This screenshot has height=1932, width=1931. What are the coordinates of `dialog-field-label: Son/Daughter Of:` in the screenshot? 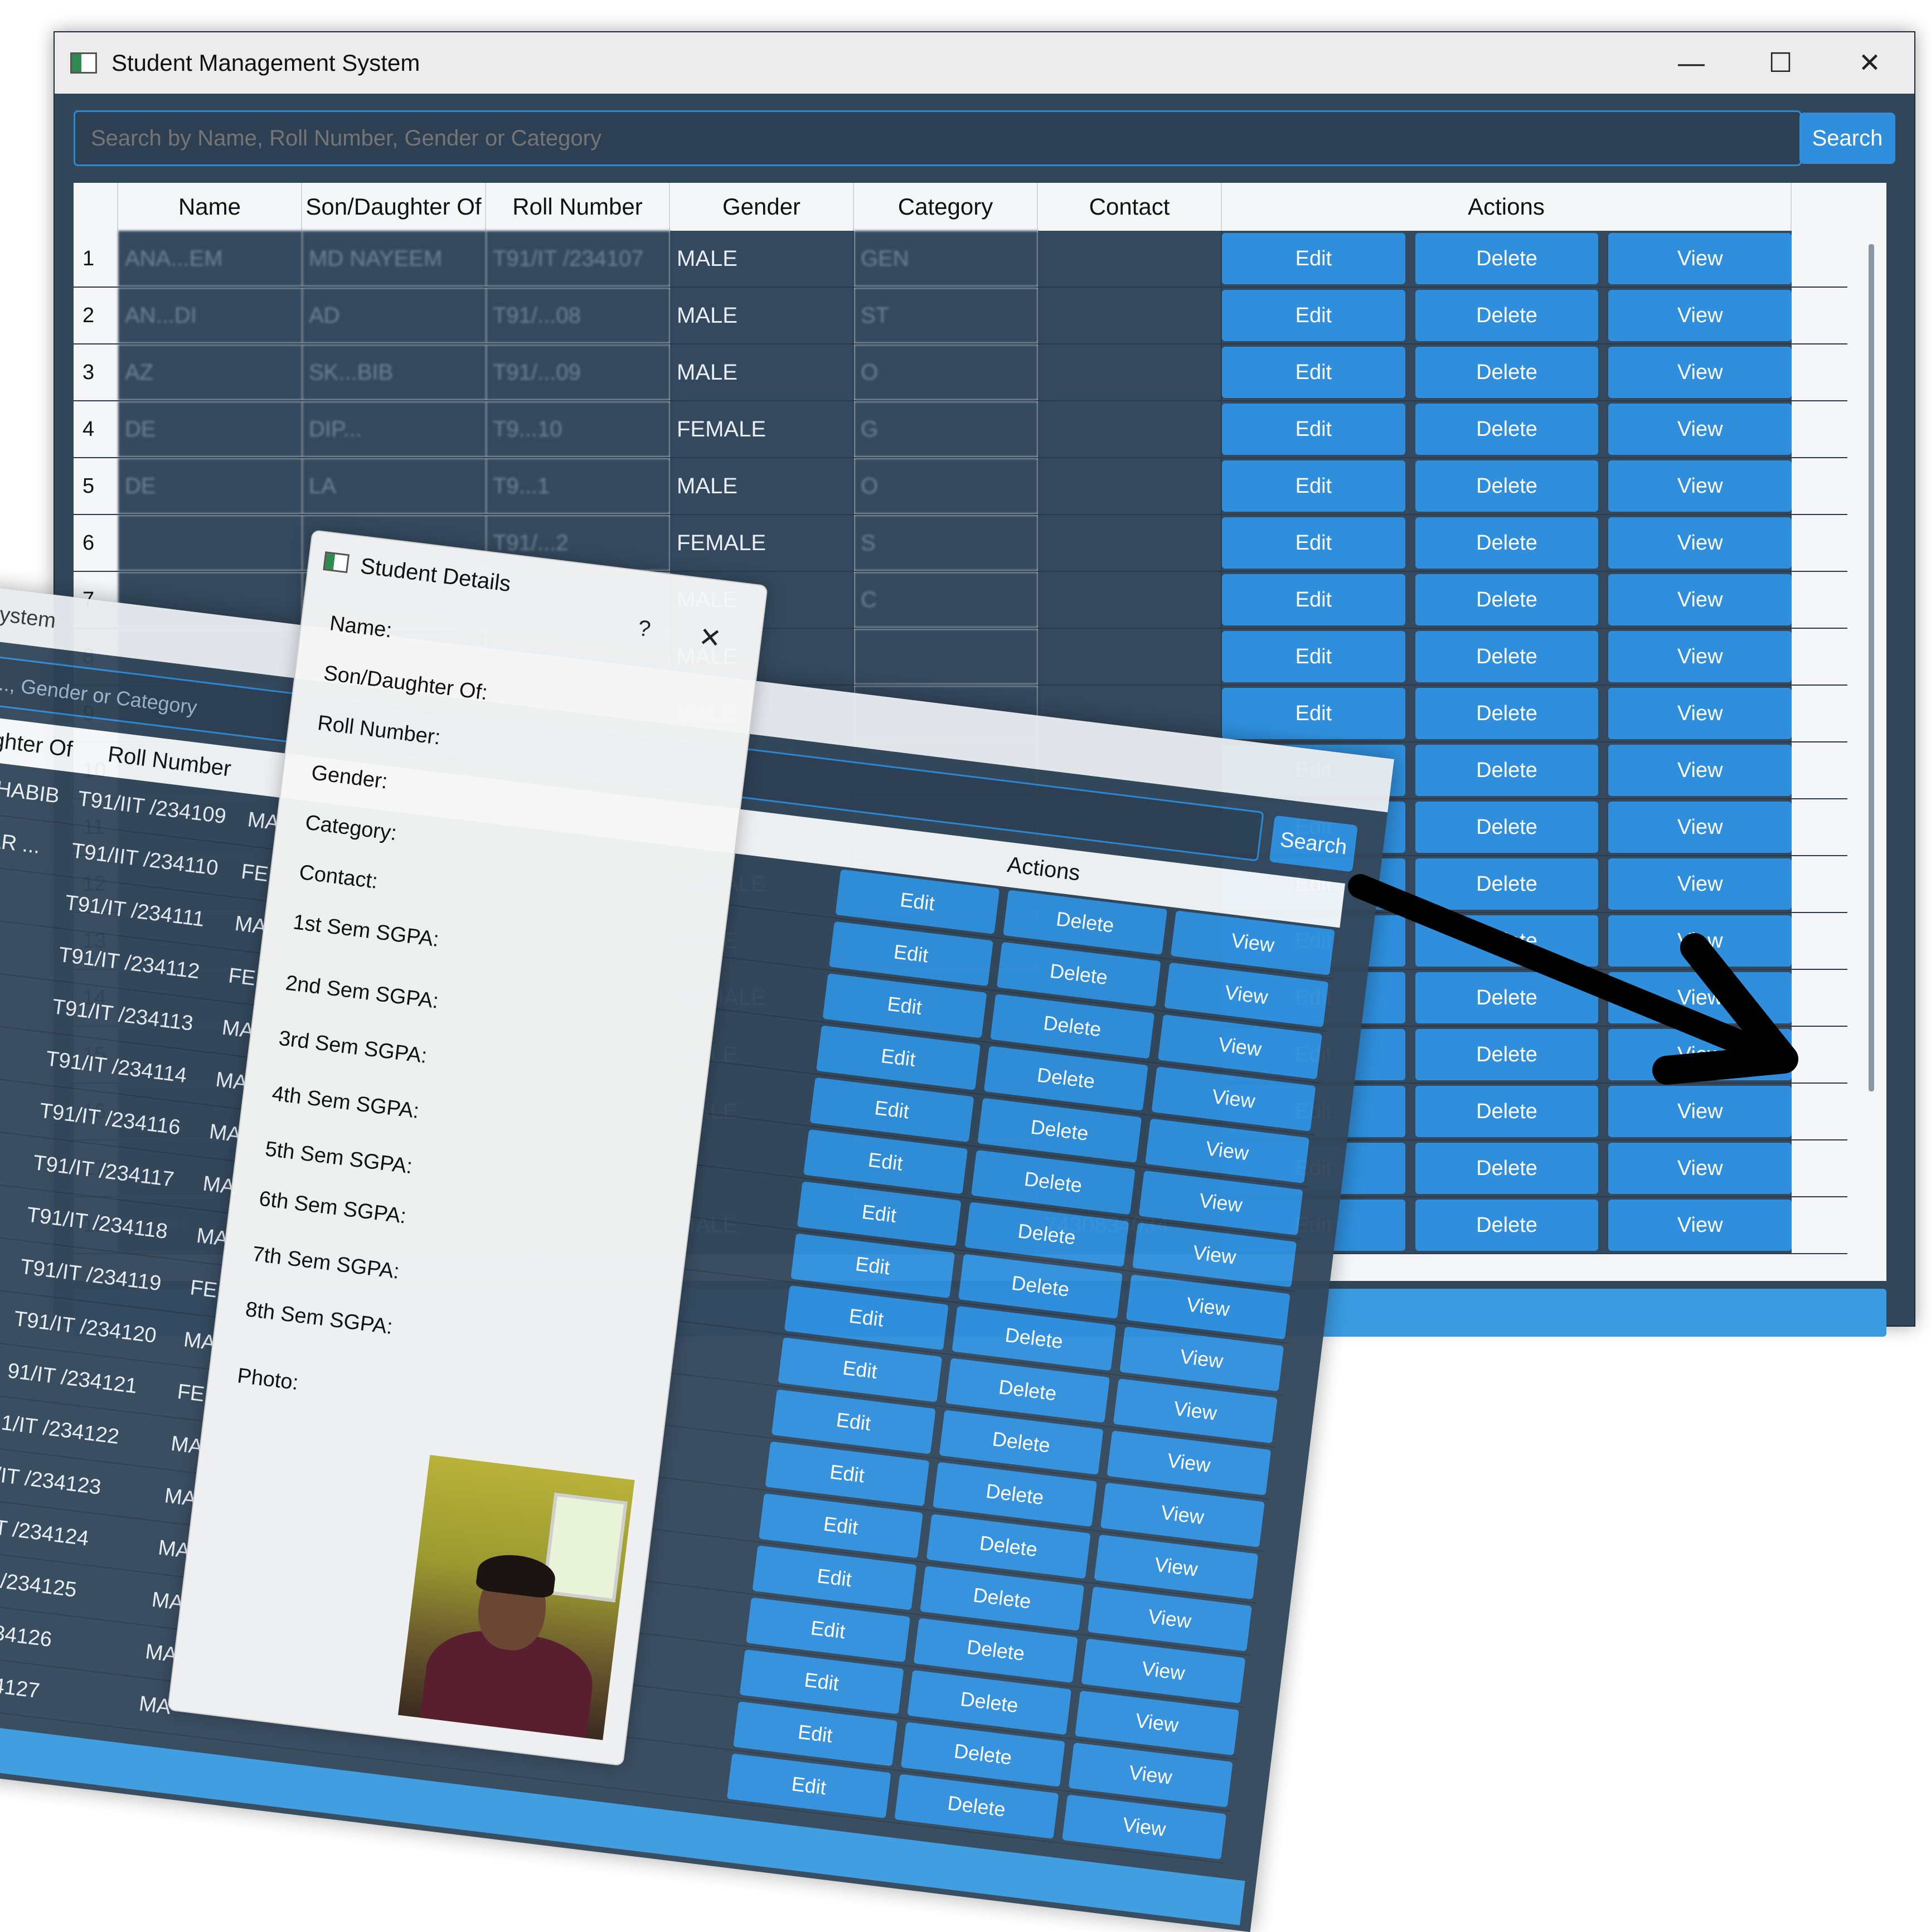 It's located at (405, 683).